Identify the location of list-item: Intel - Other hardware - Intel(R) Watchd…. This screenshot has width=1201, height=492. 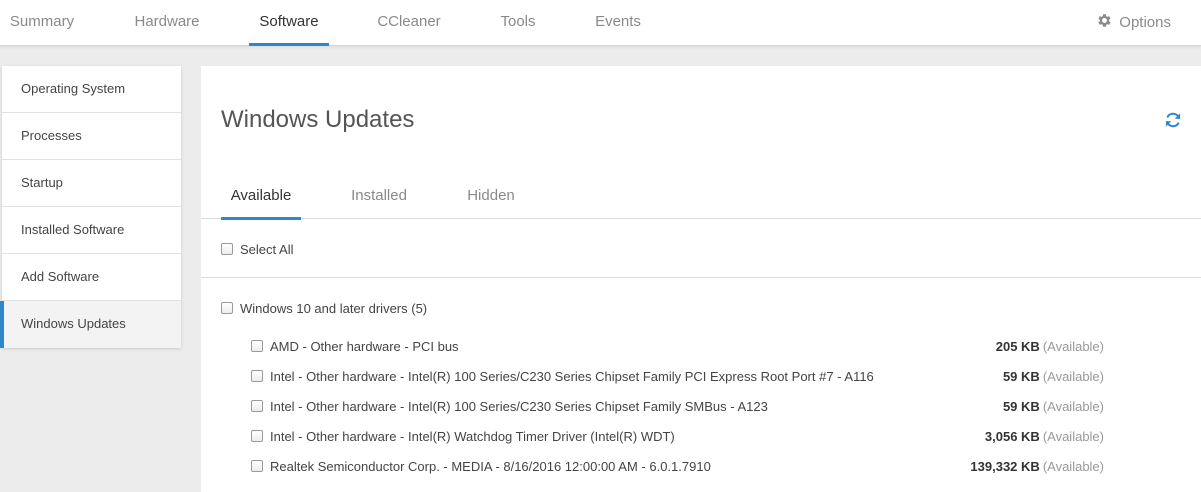
(677, 436).